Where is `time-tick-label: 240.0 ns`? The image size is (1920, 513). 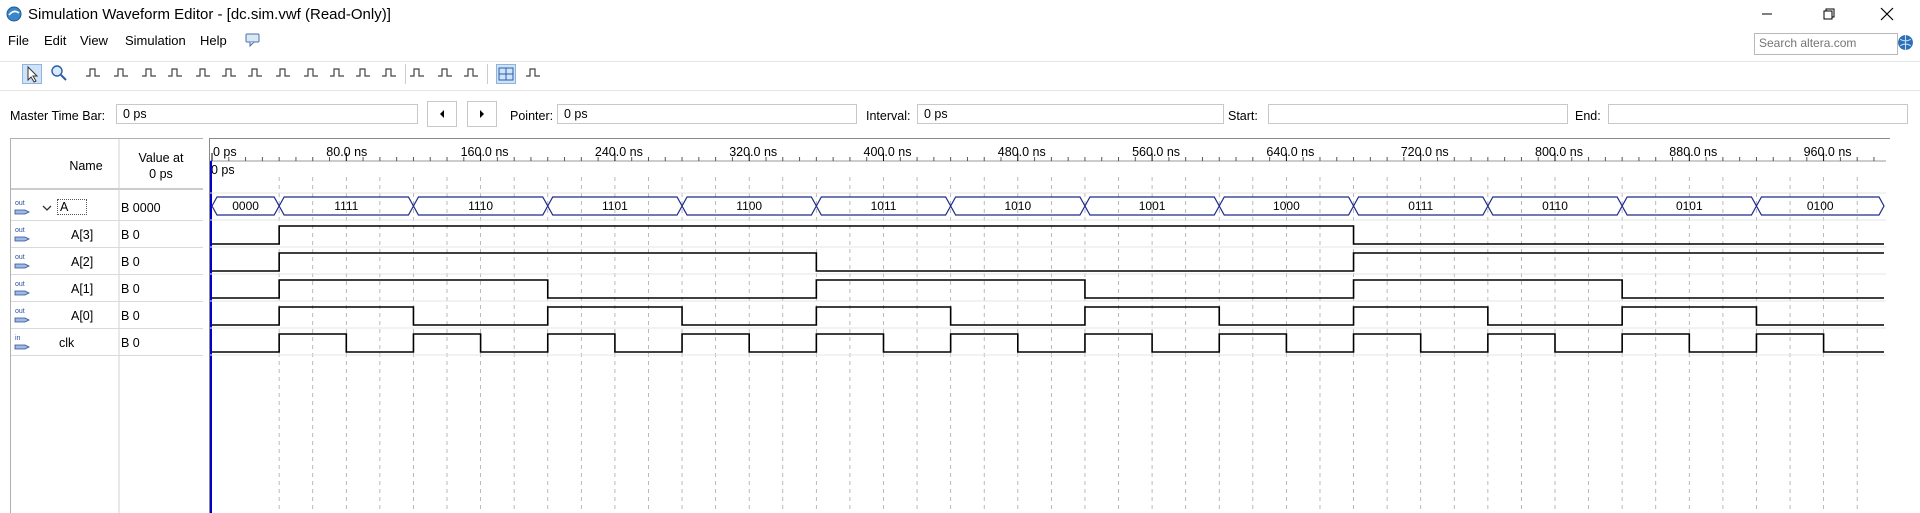
time-tick-label: 240.0 ns is located at coordinates (619, 152).